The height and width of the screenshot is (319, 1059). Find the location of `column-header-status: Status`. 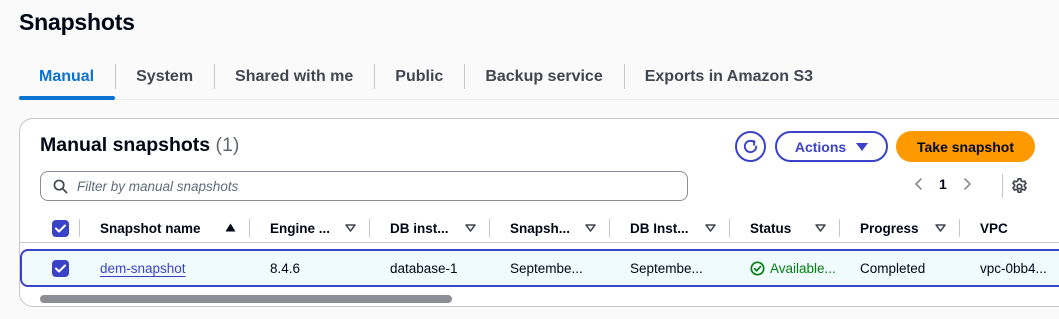

column-header-status: Status is located at coordinates (770, 228).